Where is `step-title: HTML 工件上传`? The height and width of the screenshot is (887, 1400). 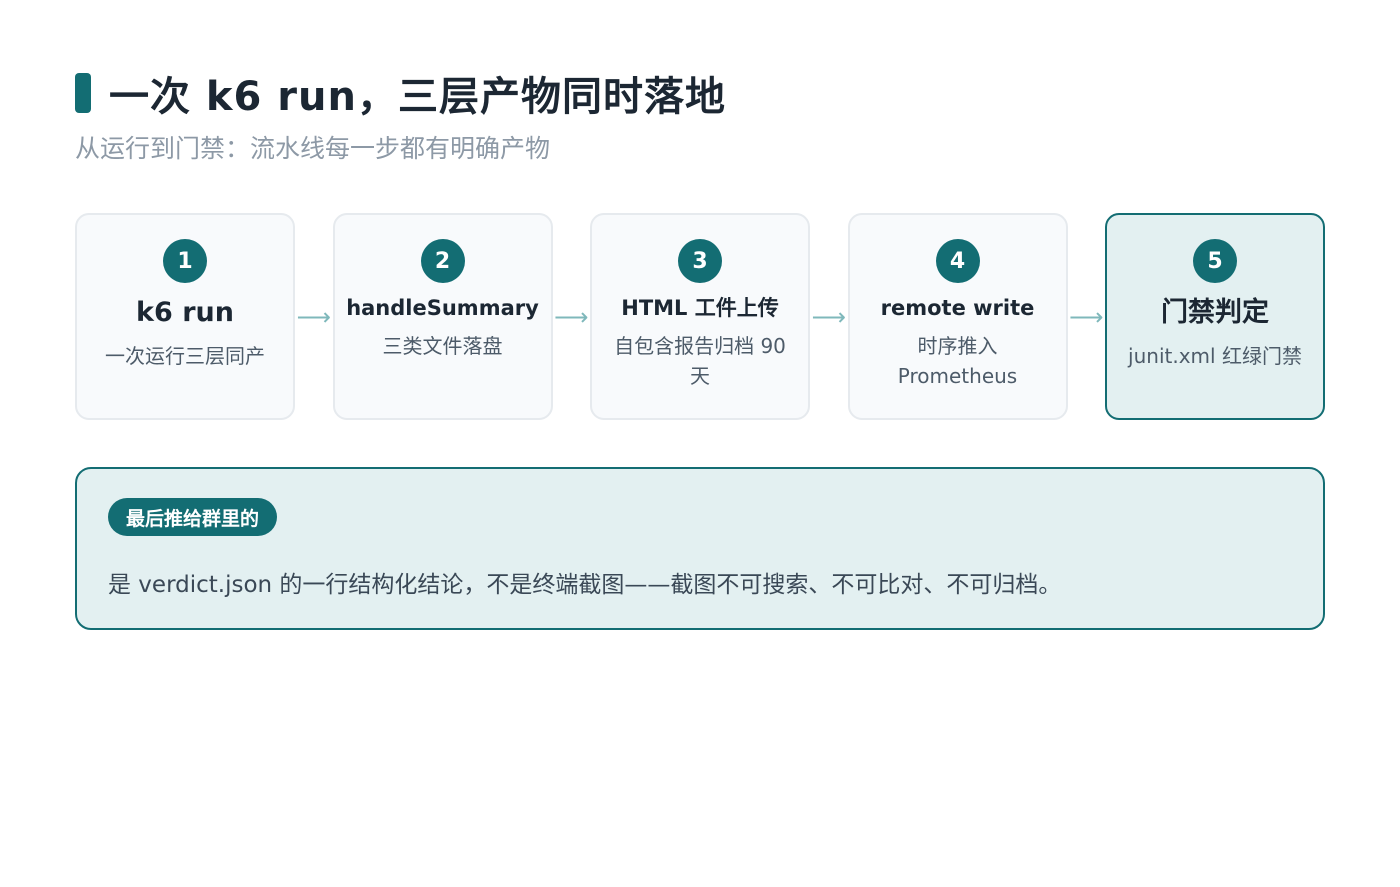
step-title: HTML 工件上传 is located at coordinates (700, 308).